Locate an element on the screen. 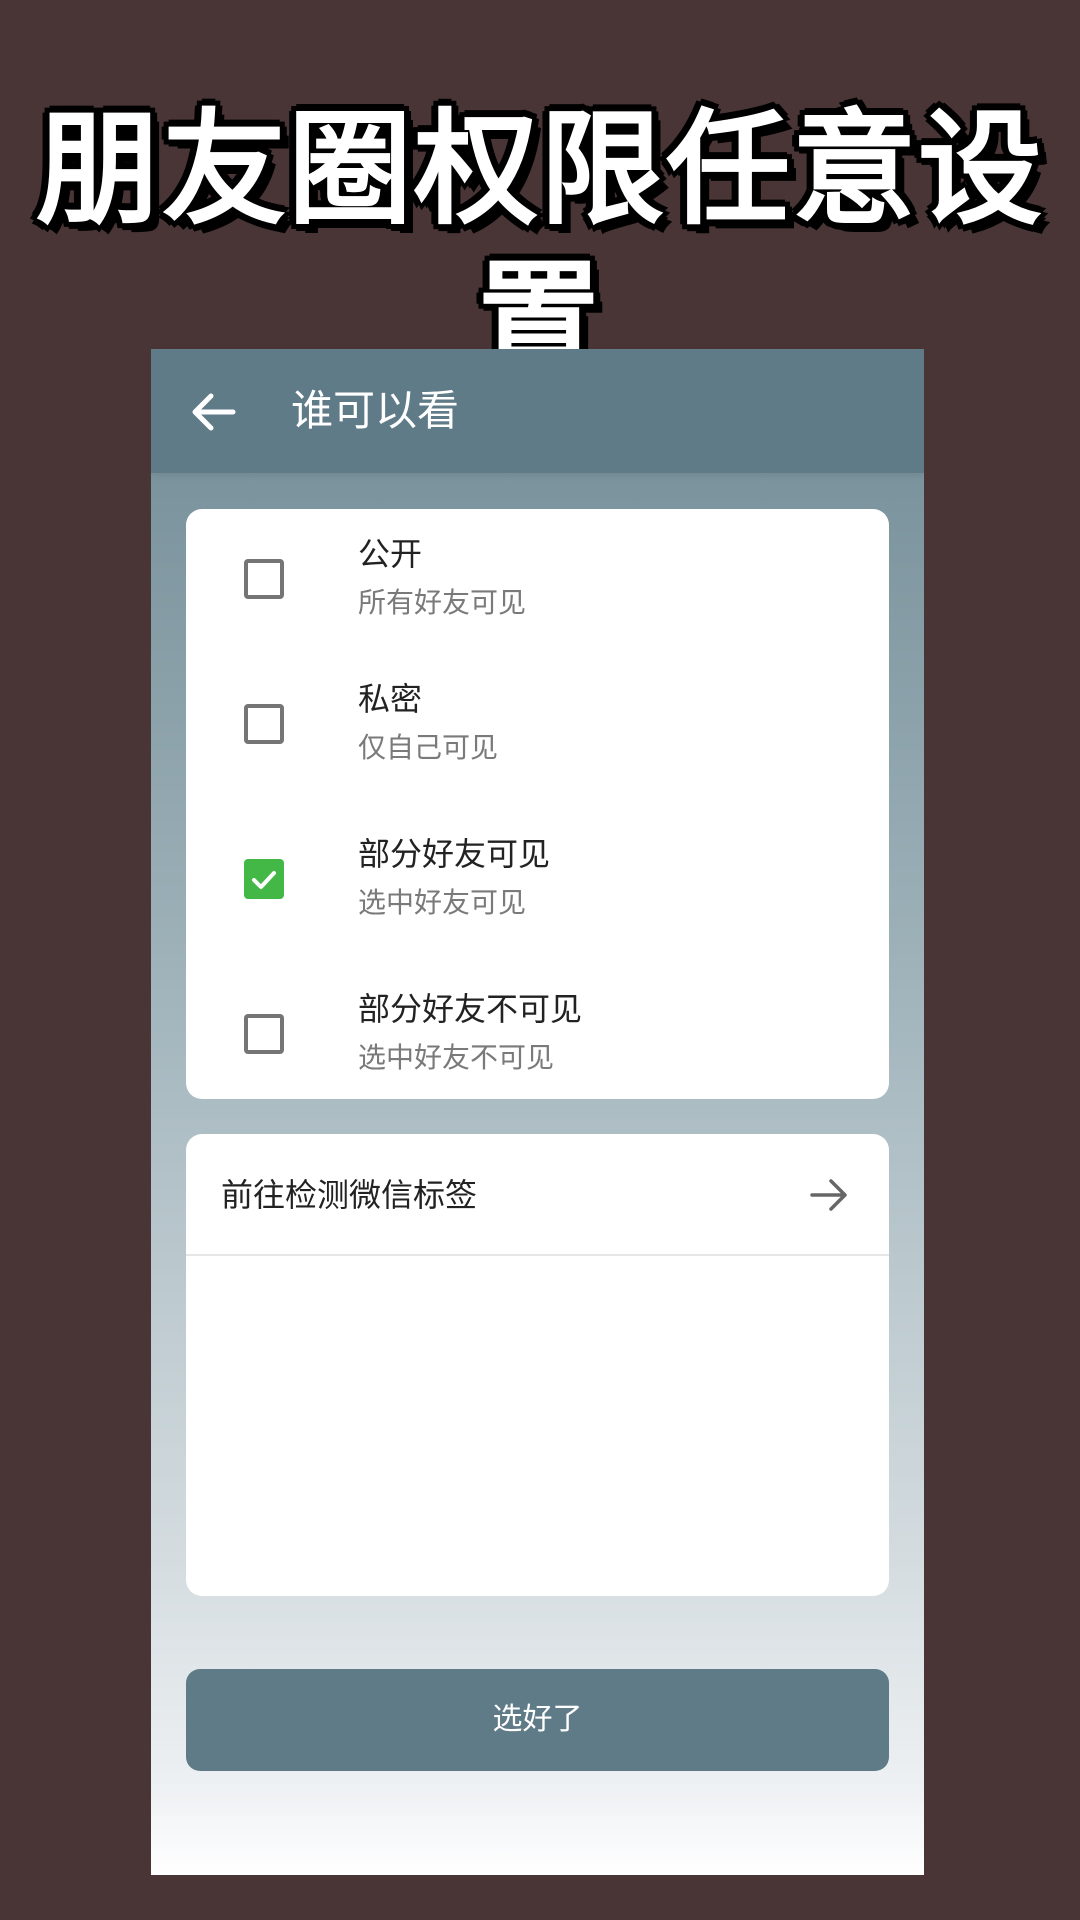  option-public: 公开 所有好友可见 is located at coordinates (537, 579).